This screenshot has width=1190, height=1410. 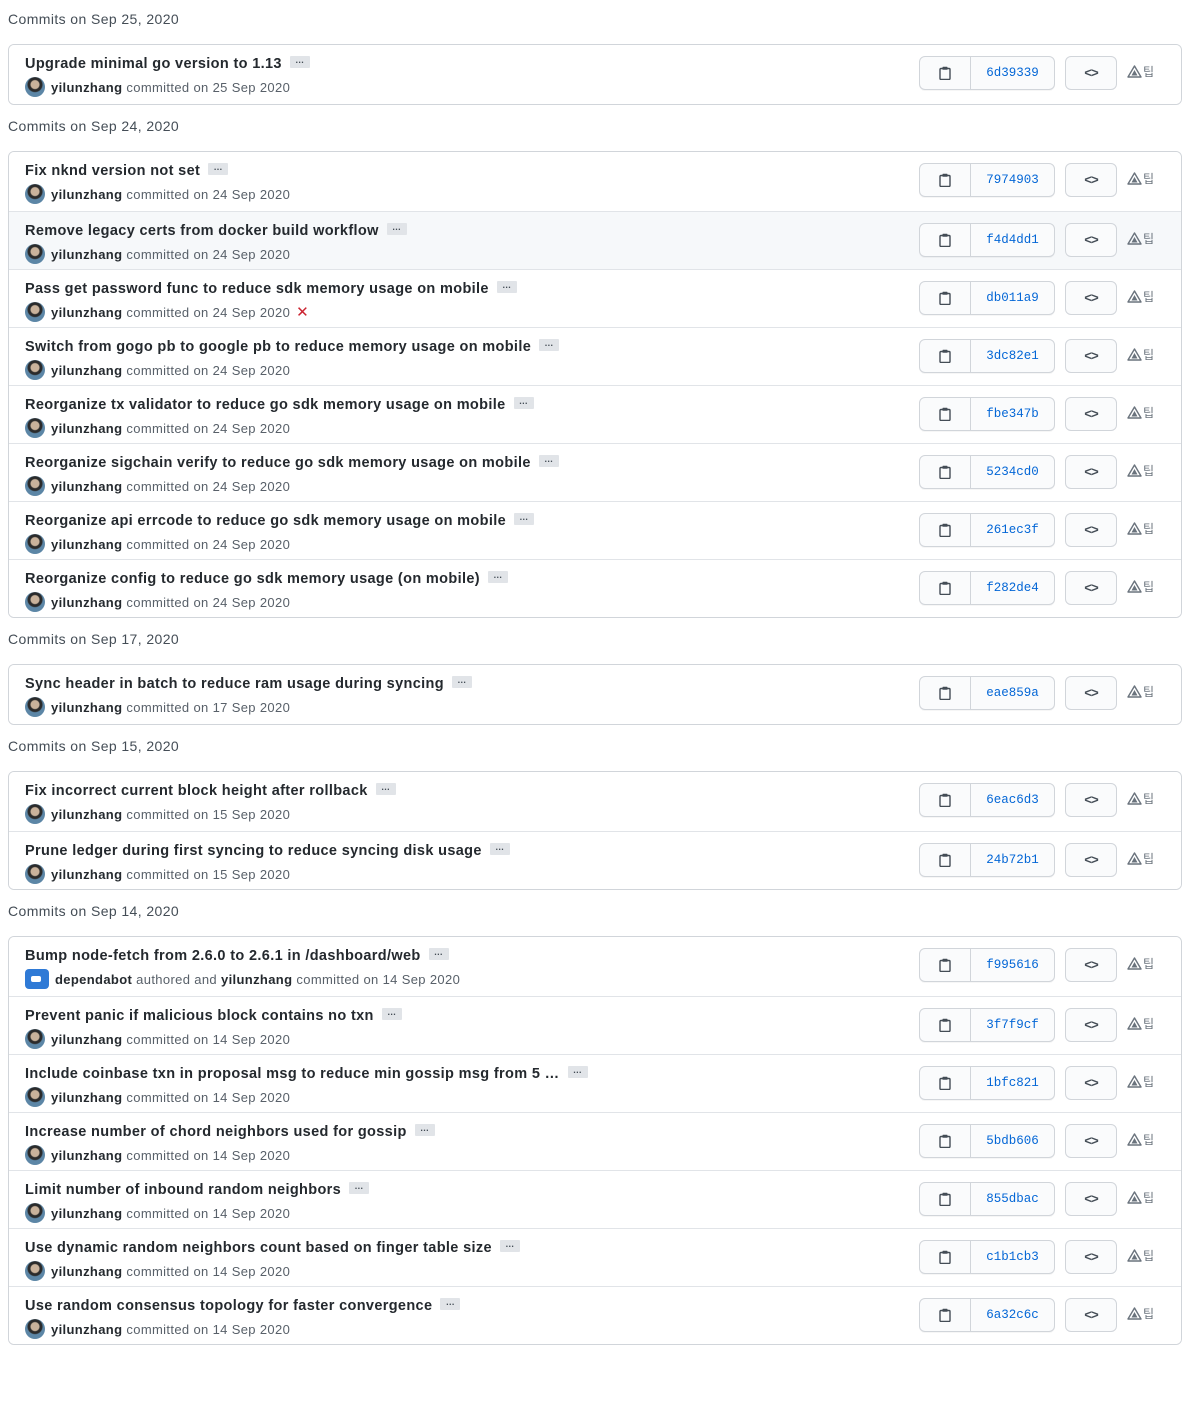 I want to click on commit-sha-link: 3f7f9cf, so click(x=1012, y=1025).